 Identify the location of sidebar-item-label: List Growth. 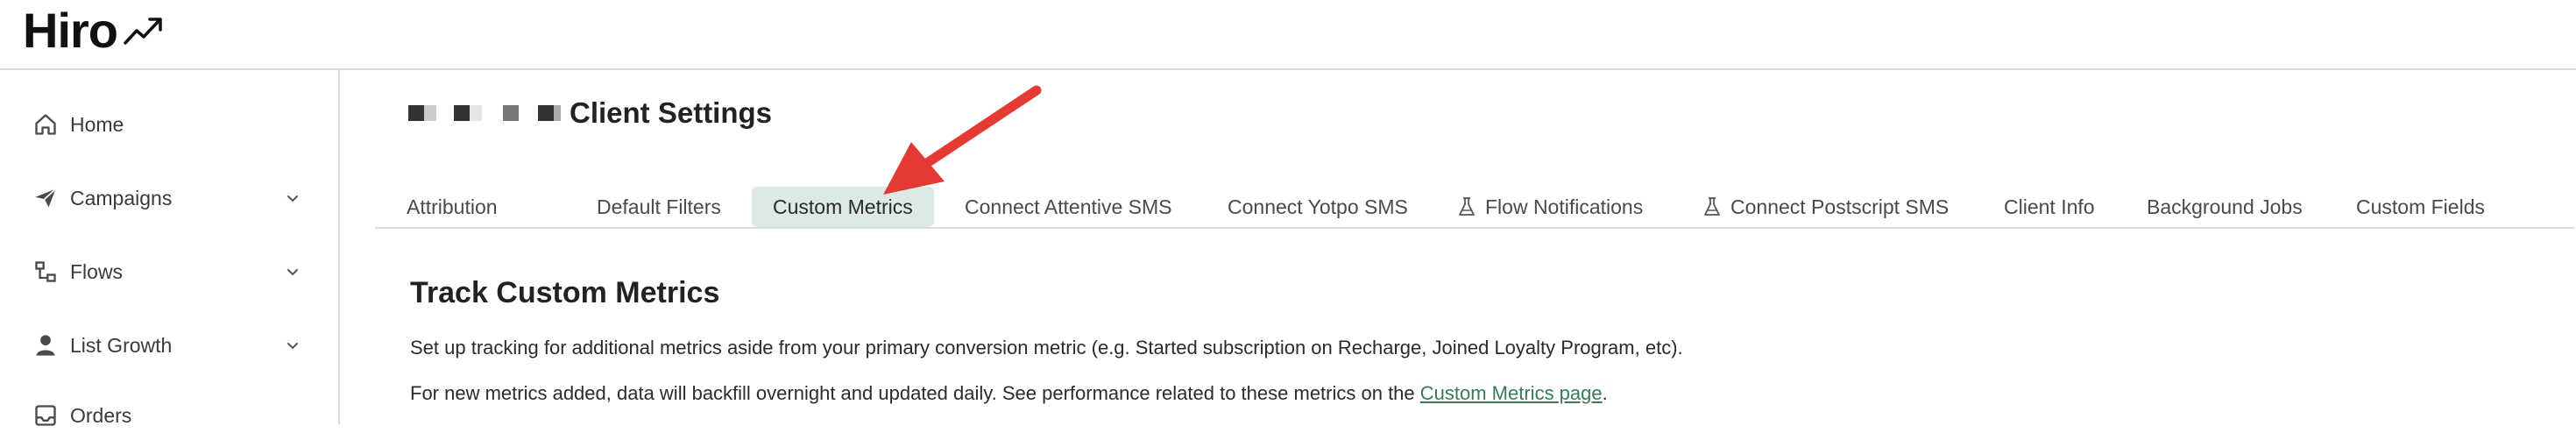
(121, 345).